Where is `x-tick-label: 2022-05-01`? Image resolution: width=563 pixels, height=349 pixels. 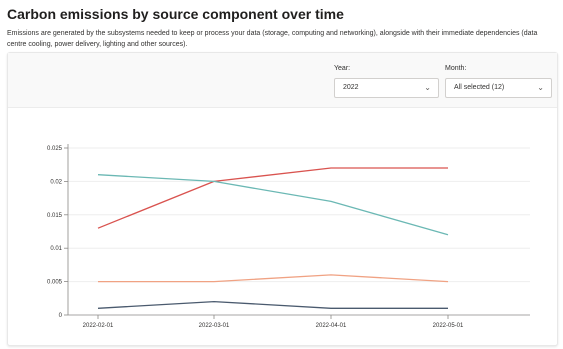
x-tick-label: 2022-05-01 is located at coordinates (448, 326).